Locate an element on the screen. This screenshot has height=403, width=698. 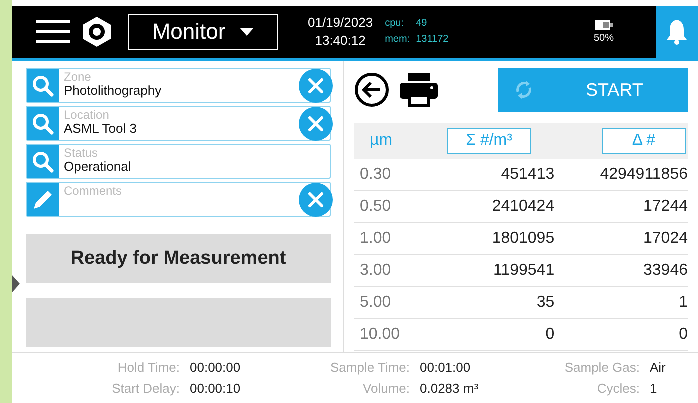
table-cell: 17024 is located at coordinates (666, 238).